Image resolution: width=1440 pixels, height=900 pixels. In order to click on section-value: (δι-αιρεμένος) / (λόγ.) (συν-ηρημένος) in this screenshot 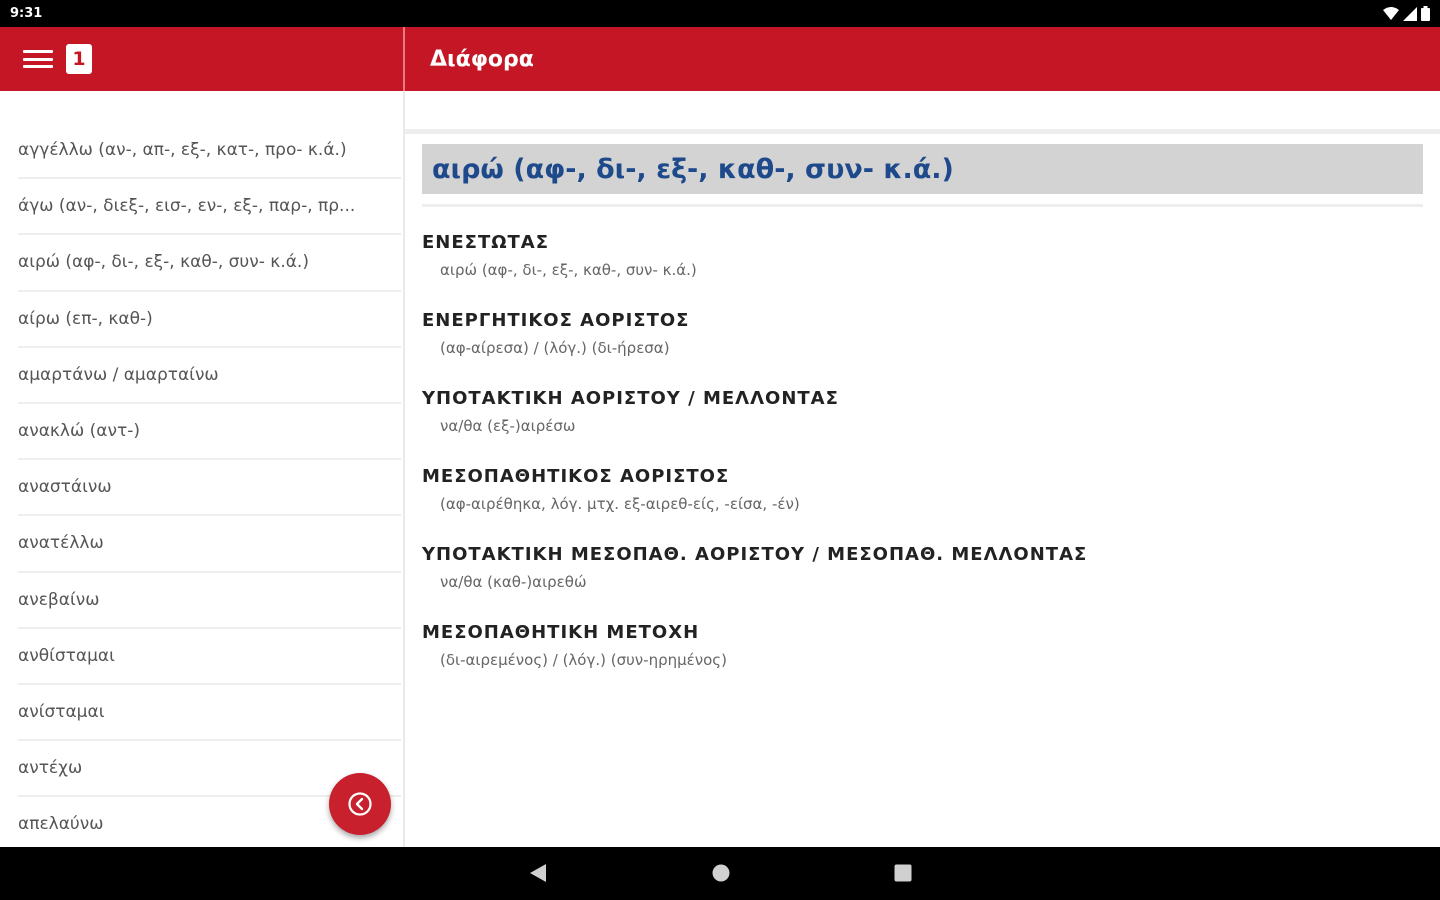, I will do `click(583, 660)`.